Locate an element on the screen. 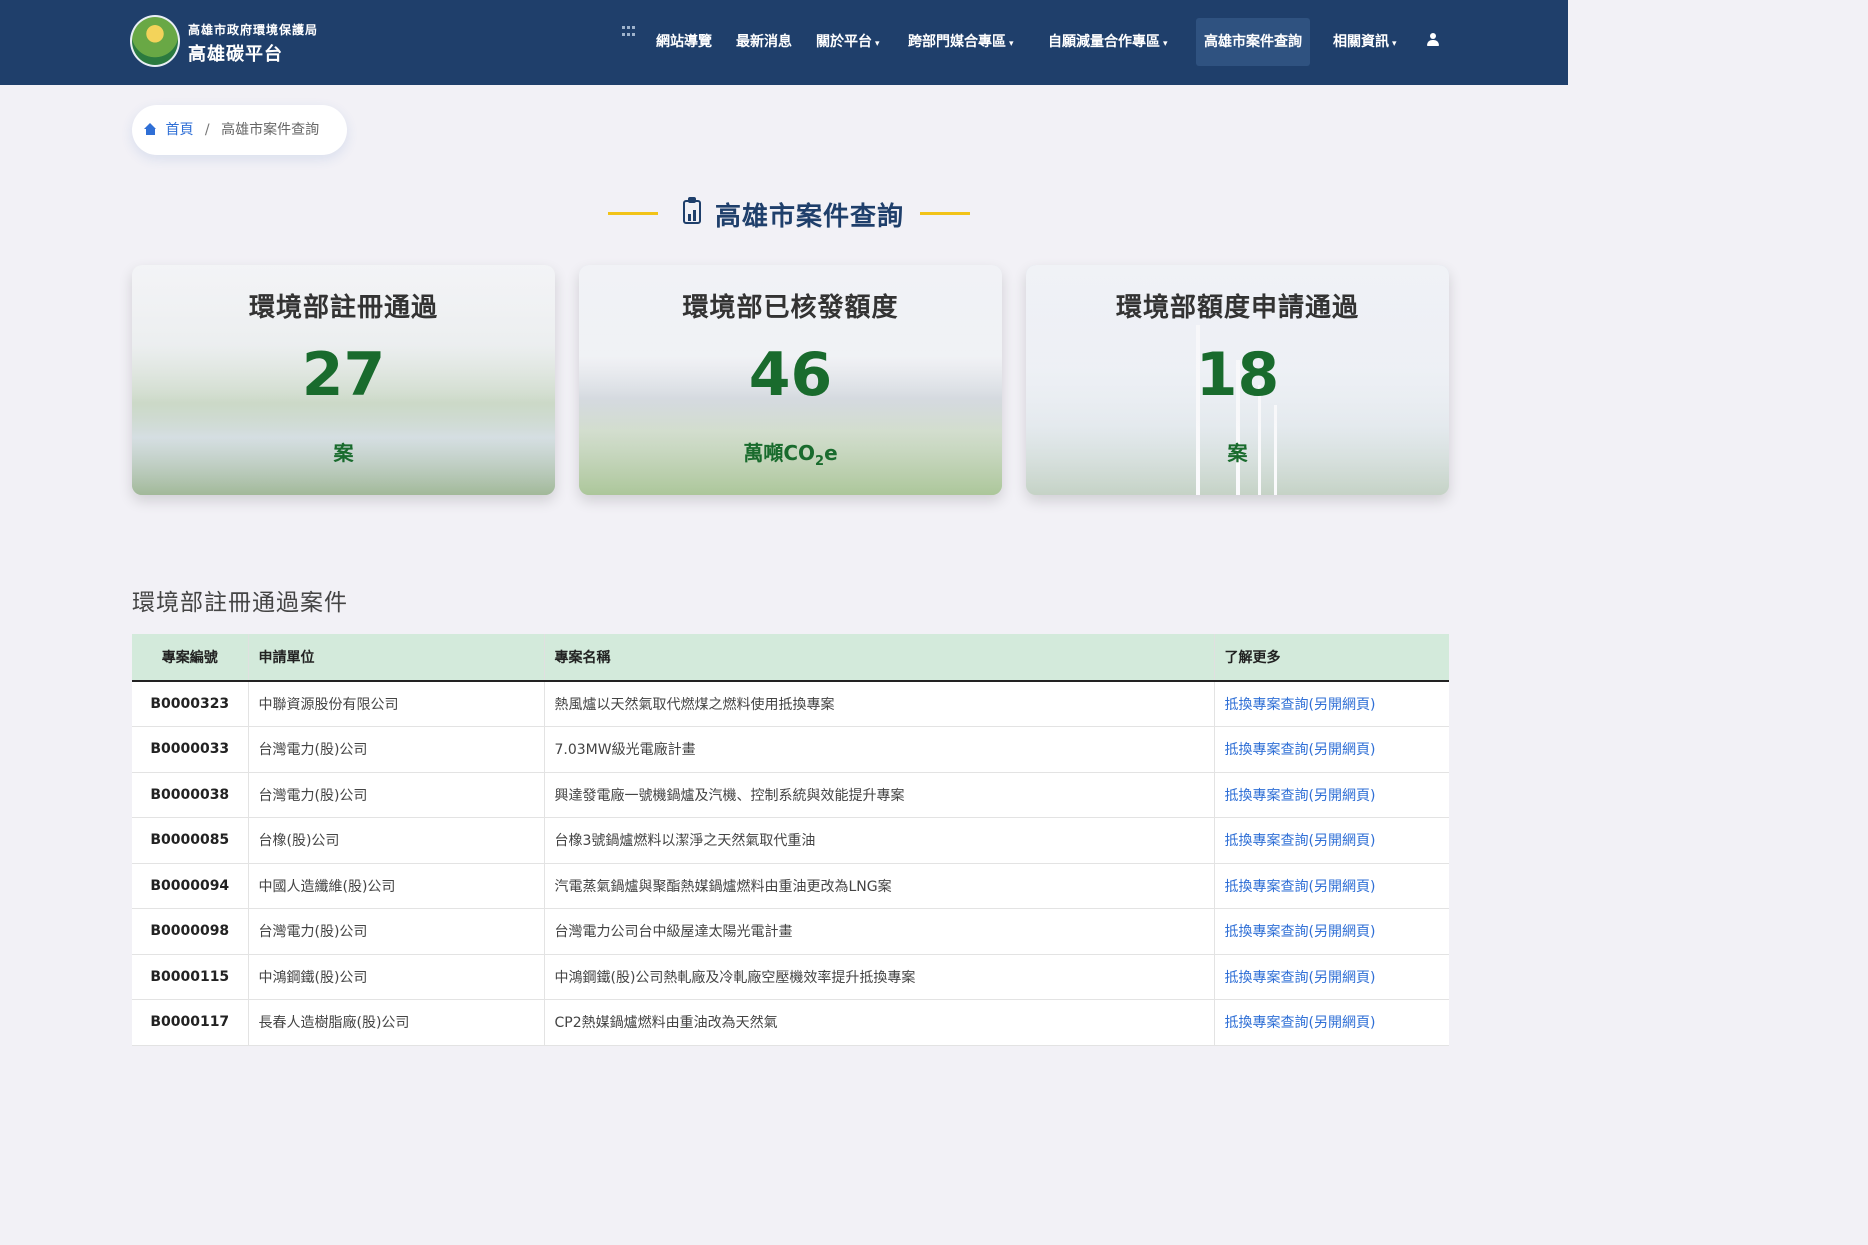 This screenshot has width=1868, height=1245. breadcrumb: 首頁 / 高雄市案件查詢 is located at coordinates (239, 130).